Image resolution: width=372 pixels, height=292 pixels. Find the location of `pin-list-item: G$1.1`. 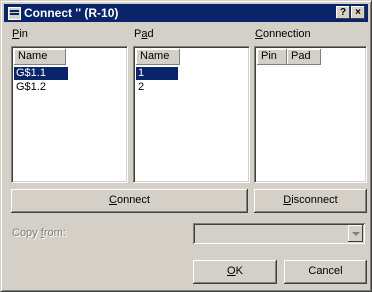

pin-list-item: G$1.1 is located at coordinates (41, 73).